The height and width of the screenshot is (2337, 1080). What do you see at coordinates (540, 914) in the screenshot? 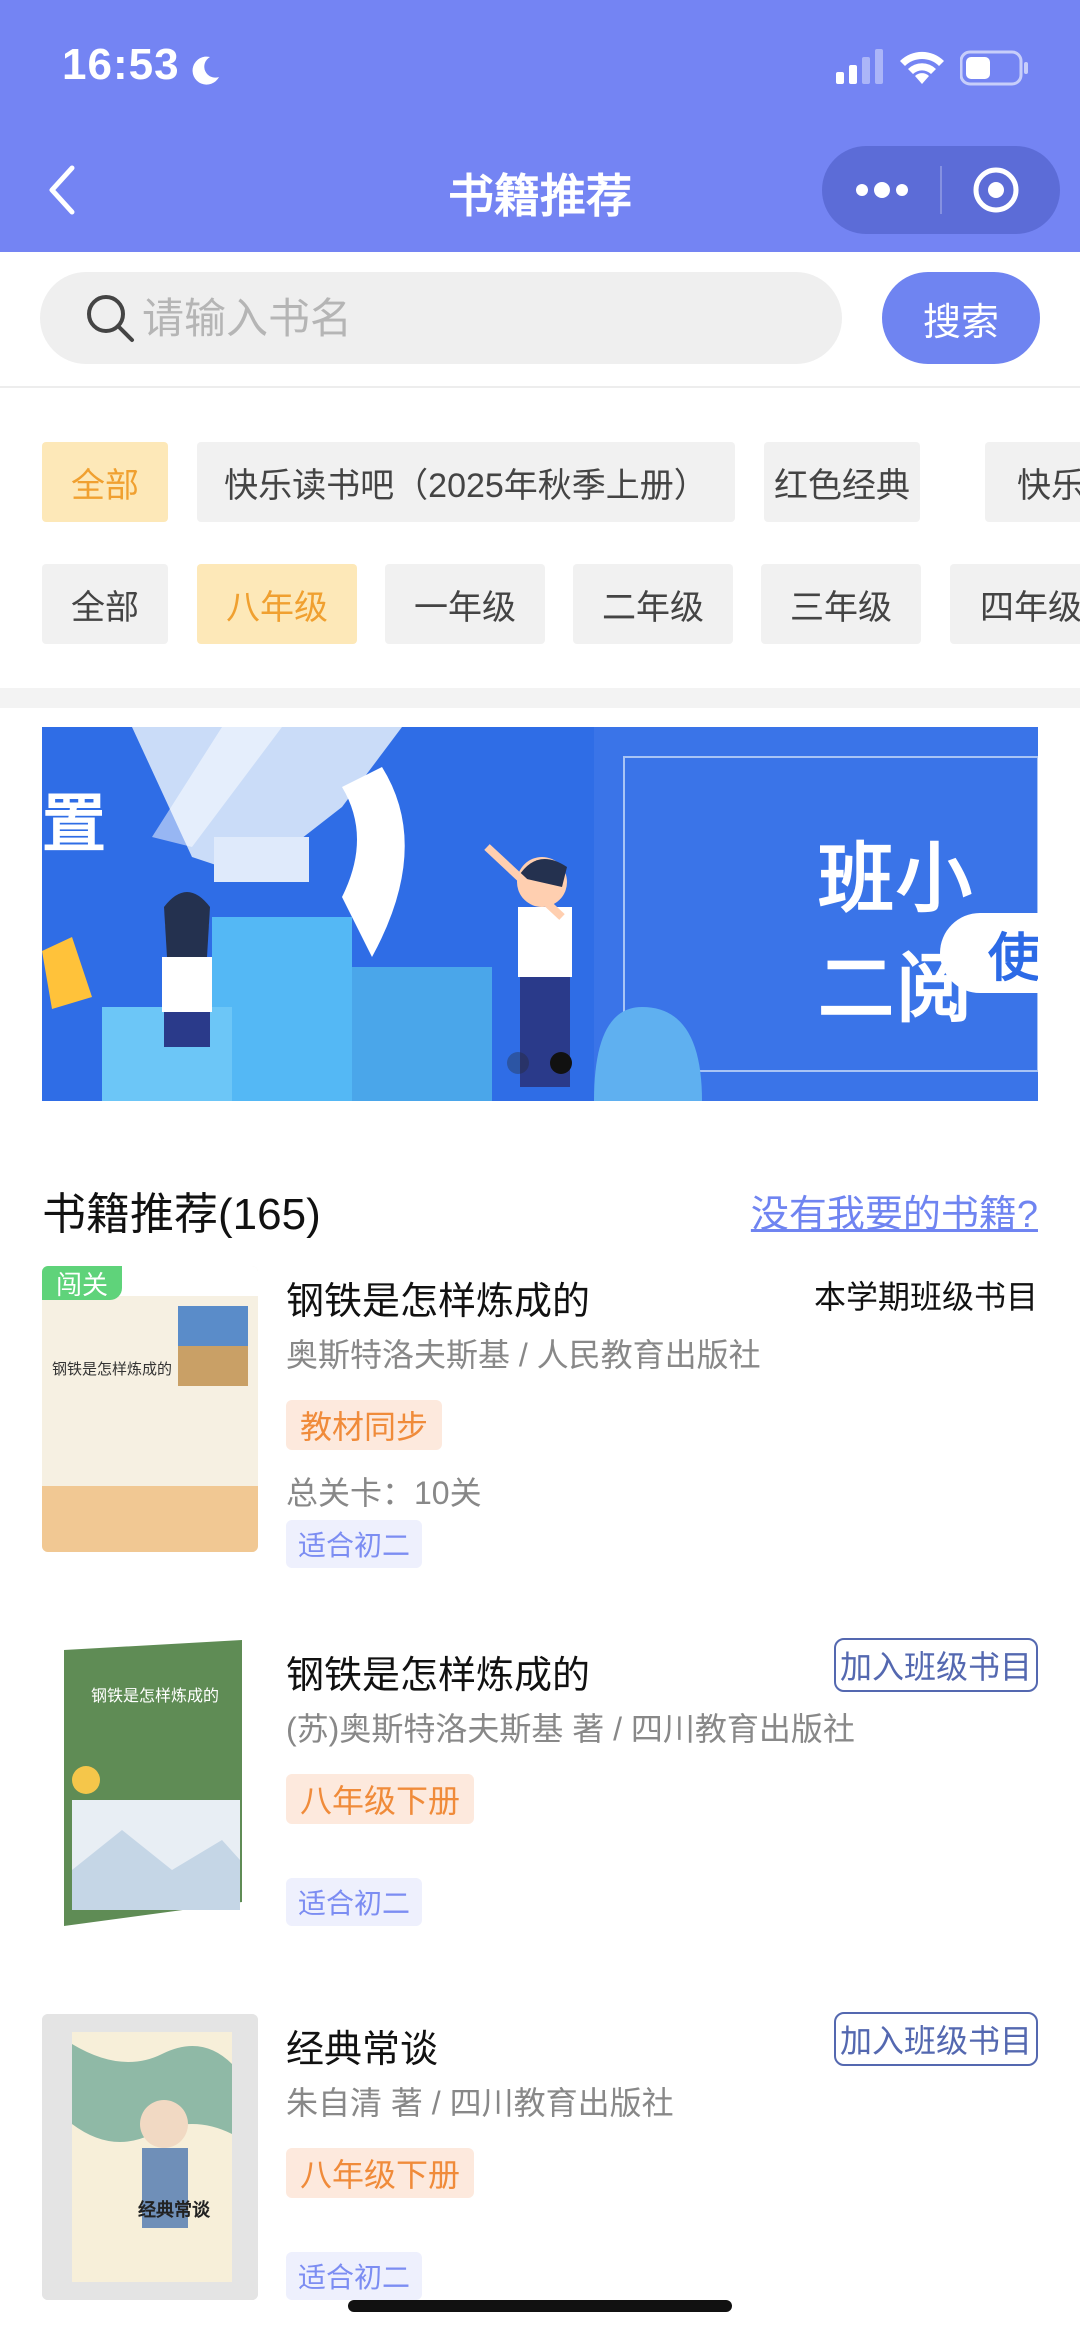
I see `promo-banner: 置 班小二阅 使` at bounding box center [540, 914].